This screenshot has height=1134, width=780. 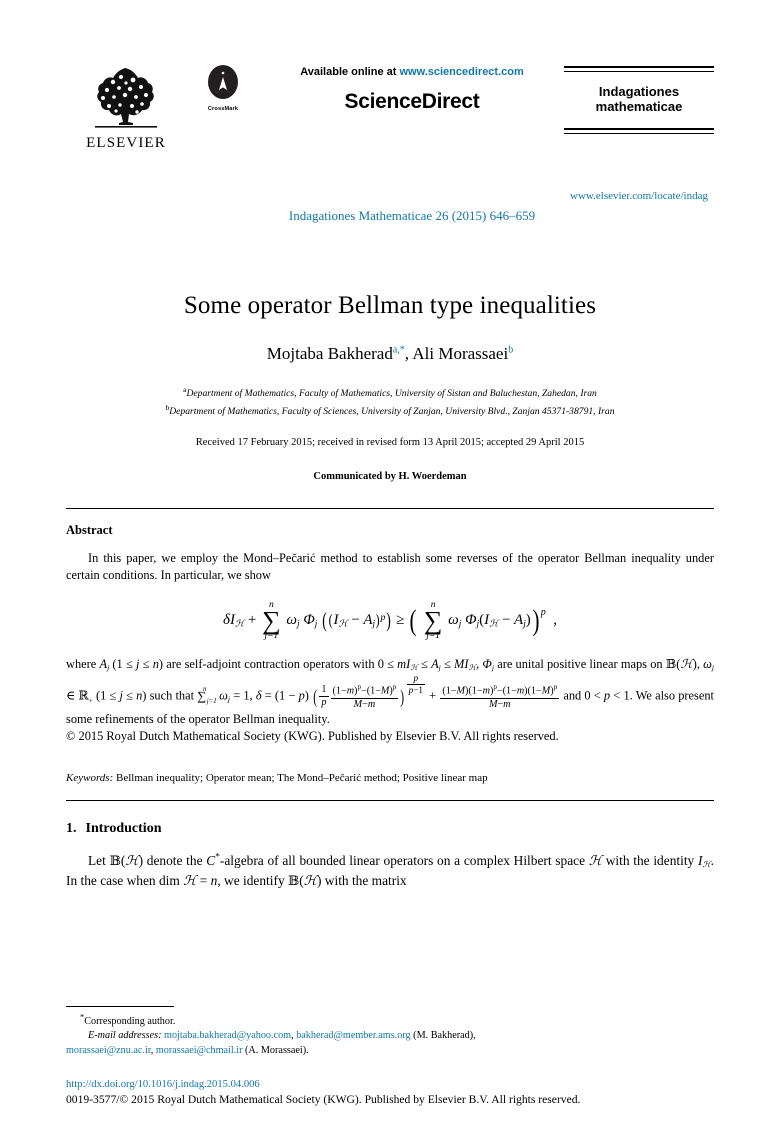 I want to click on email-addresses-label: E-mail addresses:, so click(x=125, y=1036).